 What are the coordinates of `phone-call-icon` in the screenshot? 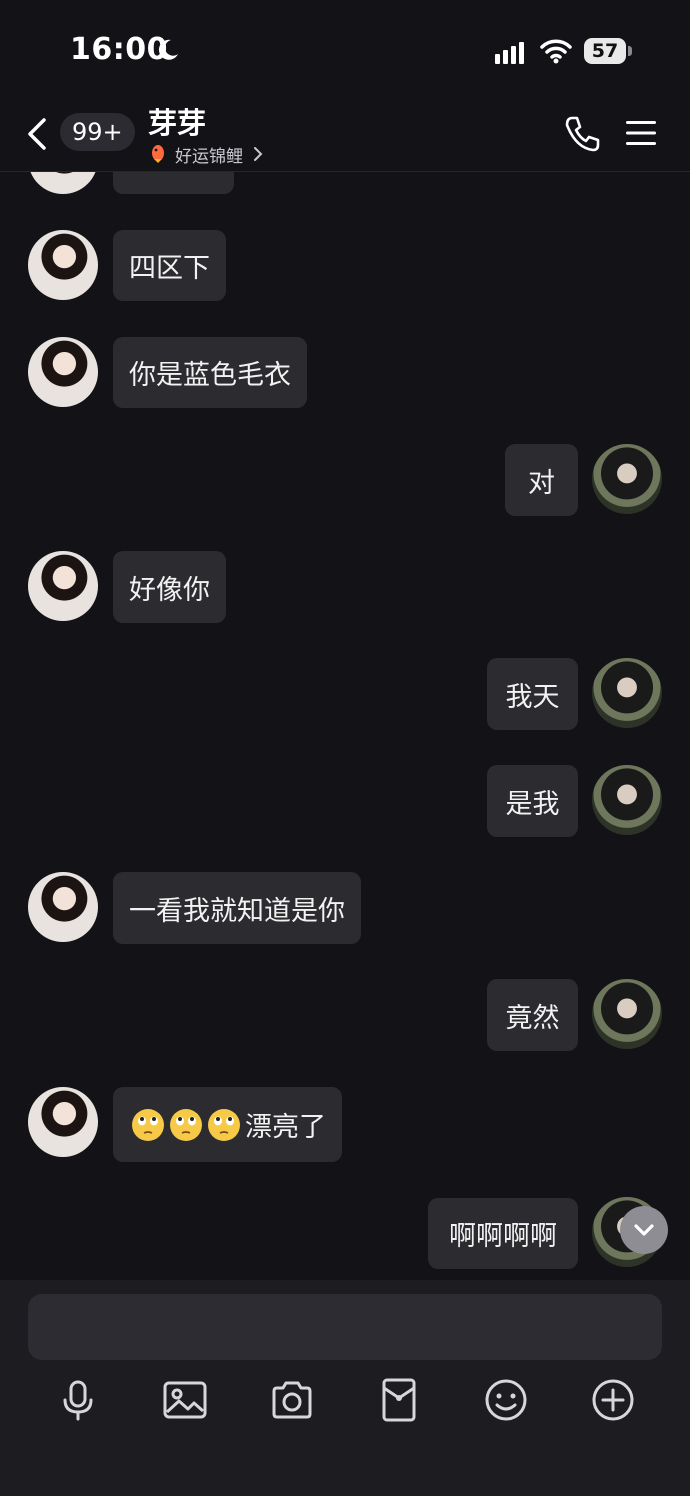 It's located at (582, 134).